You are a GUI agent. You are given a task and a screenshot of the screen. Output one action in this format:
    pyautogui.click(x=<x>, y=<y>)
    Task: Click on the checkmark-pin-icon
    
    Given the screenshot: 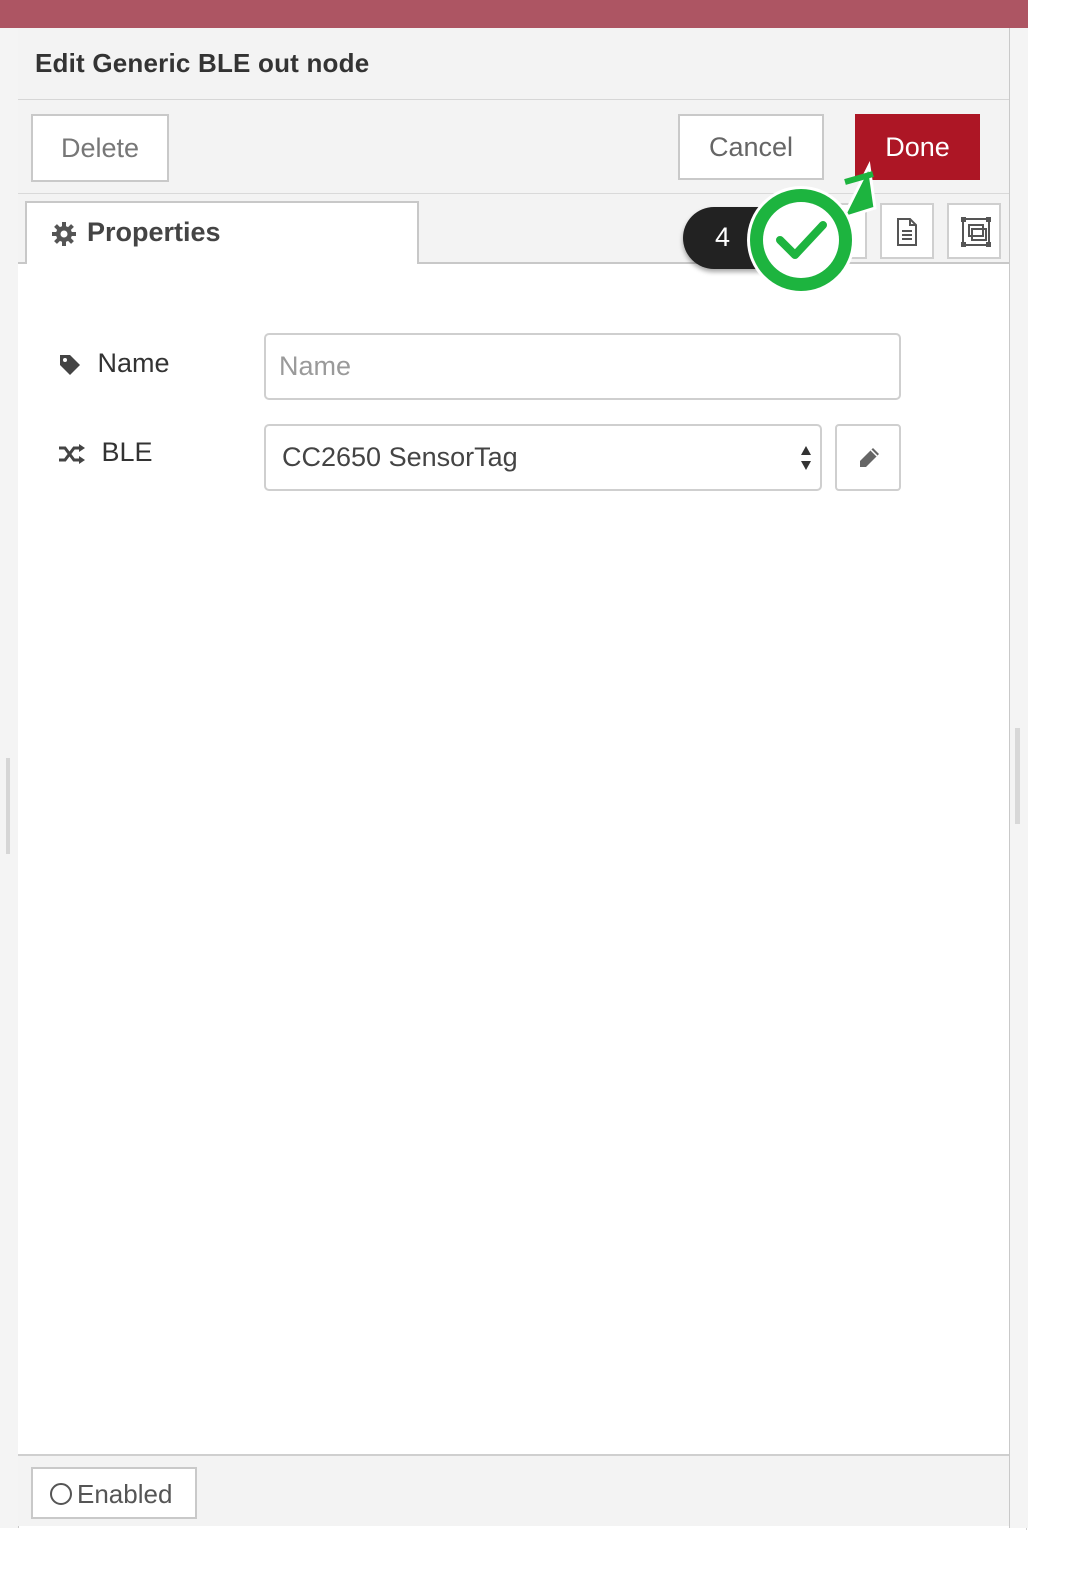 What is the action you would take?
    pyautogui.click(x=812, y=232)
    